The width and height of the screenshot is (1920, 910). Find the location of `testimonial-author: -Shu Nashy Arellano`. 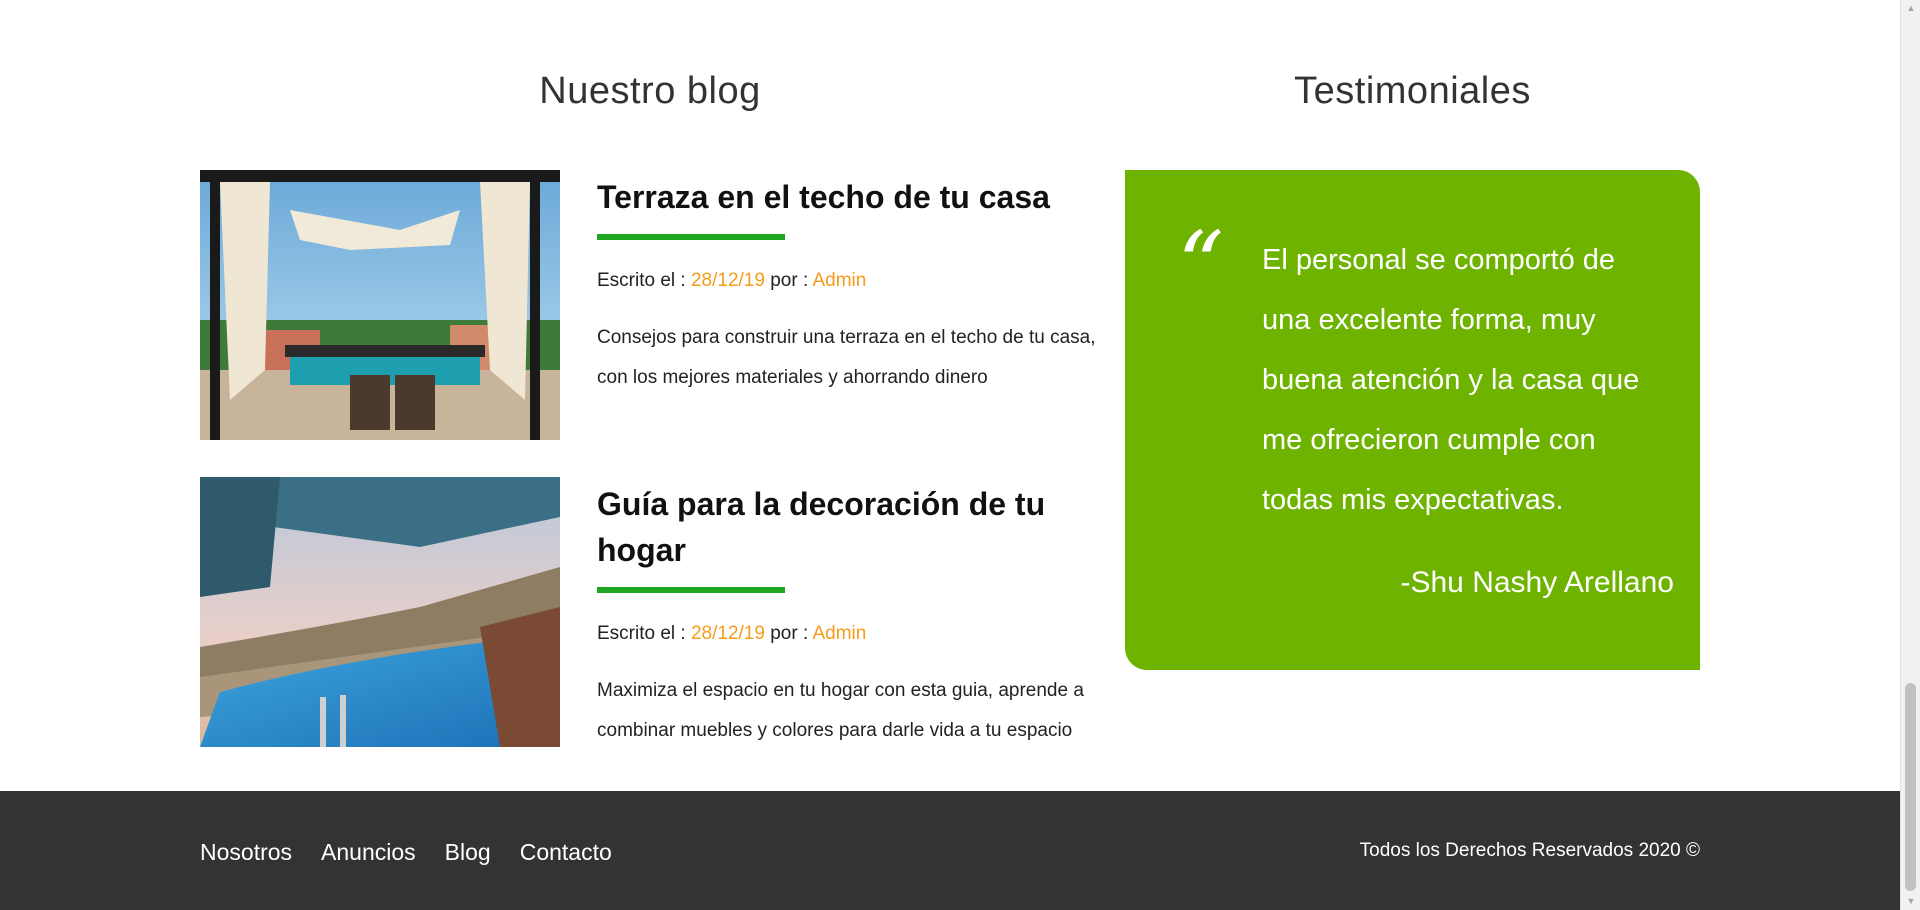

testimonial-author: -Shu Nashy Arellano is located at coordinates (1537, 582).